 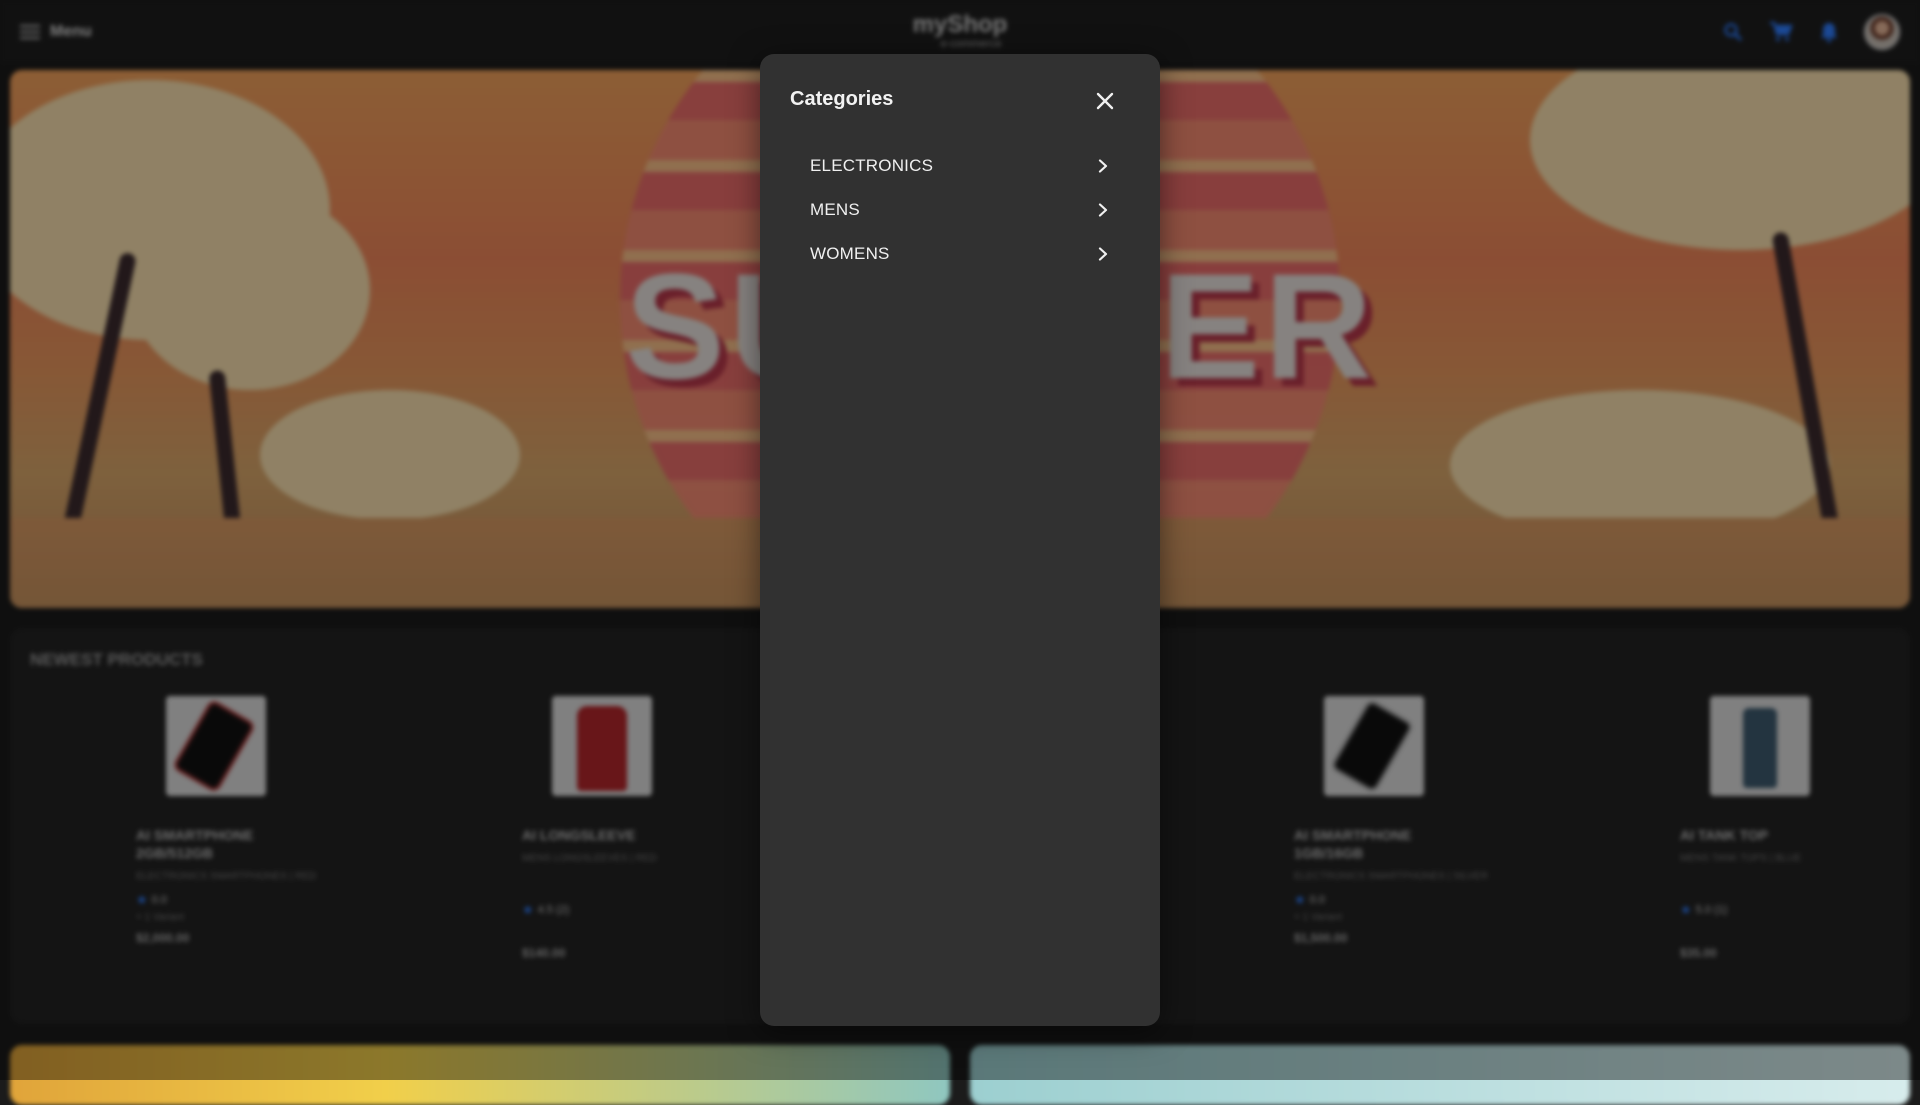 I want to click on category-item-mens: MENS, so click(x=960, y=210).